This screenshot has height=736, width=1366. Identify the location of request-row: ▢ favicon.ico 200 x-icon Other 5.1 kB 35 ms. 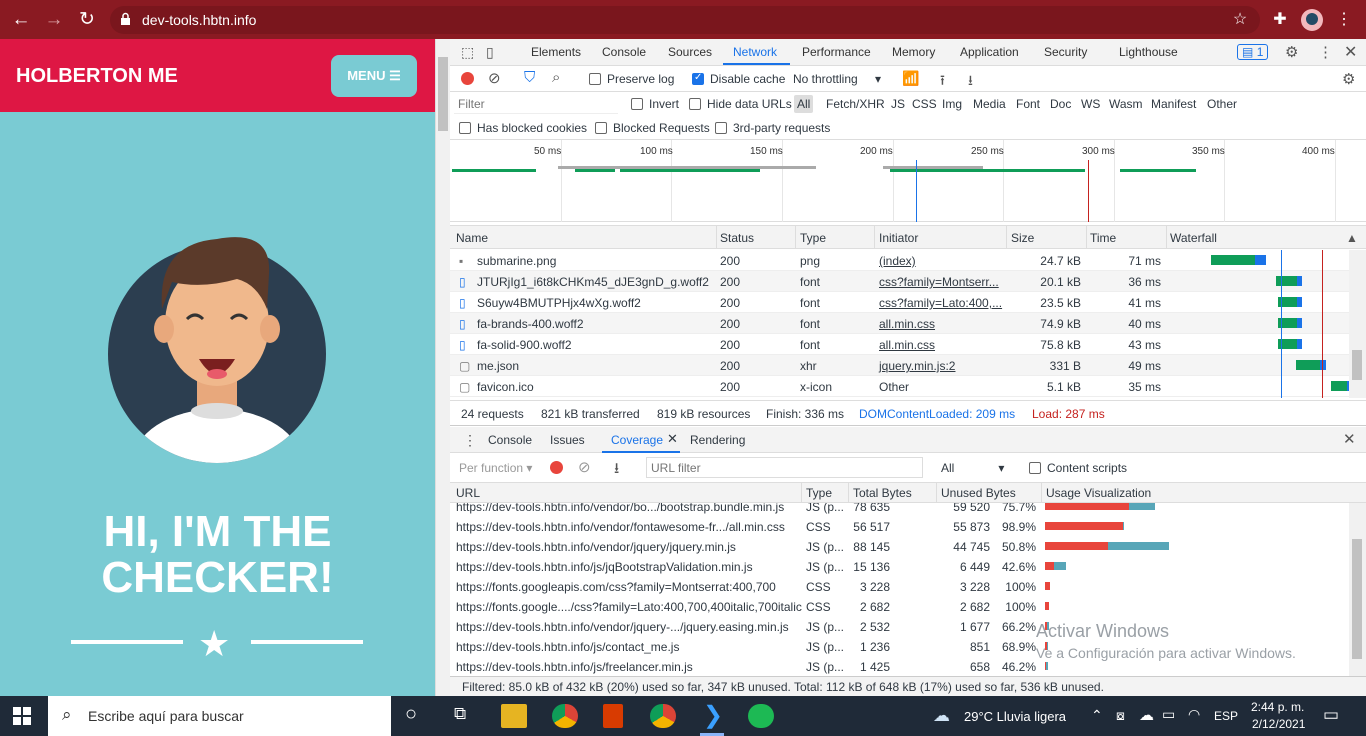
(908, 386).